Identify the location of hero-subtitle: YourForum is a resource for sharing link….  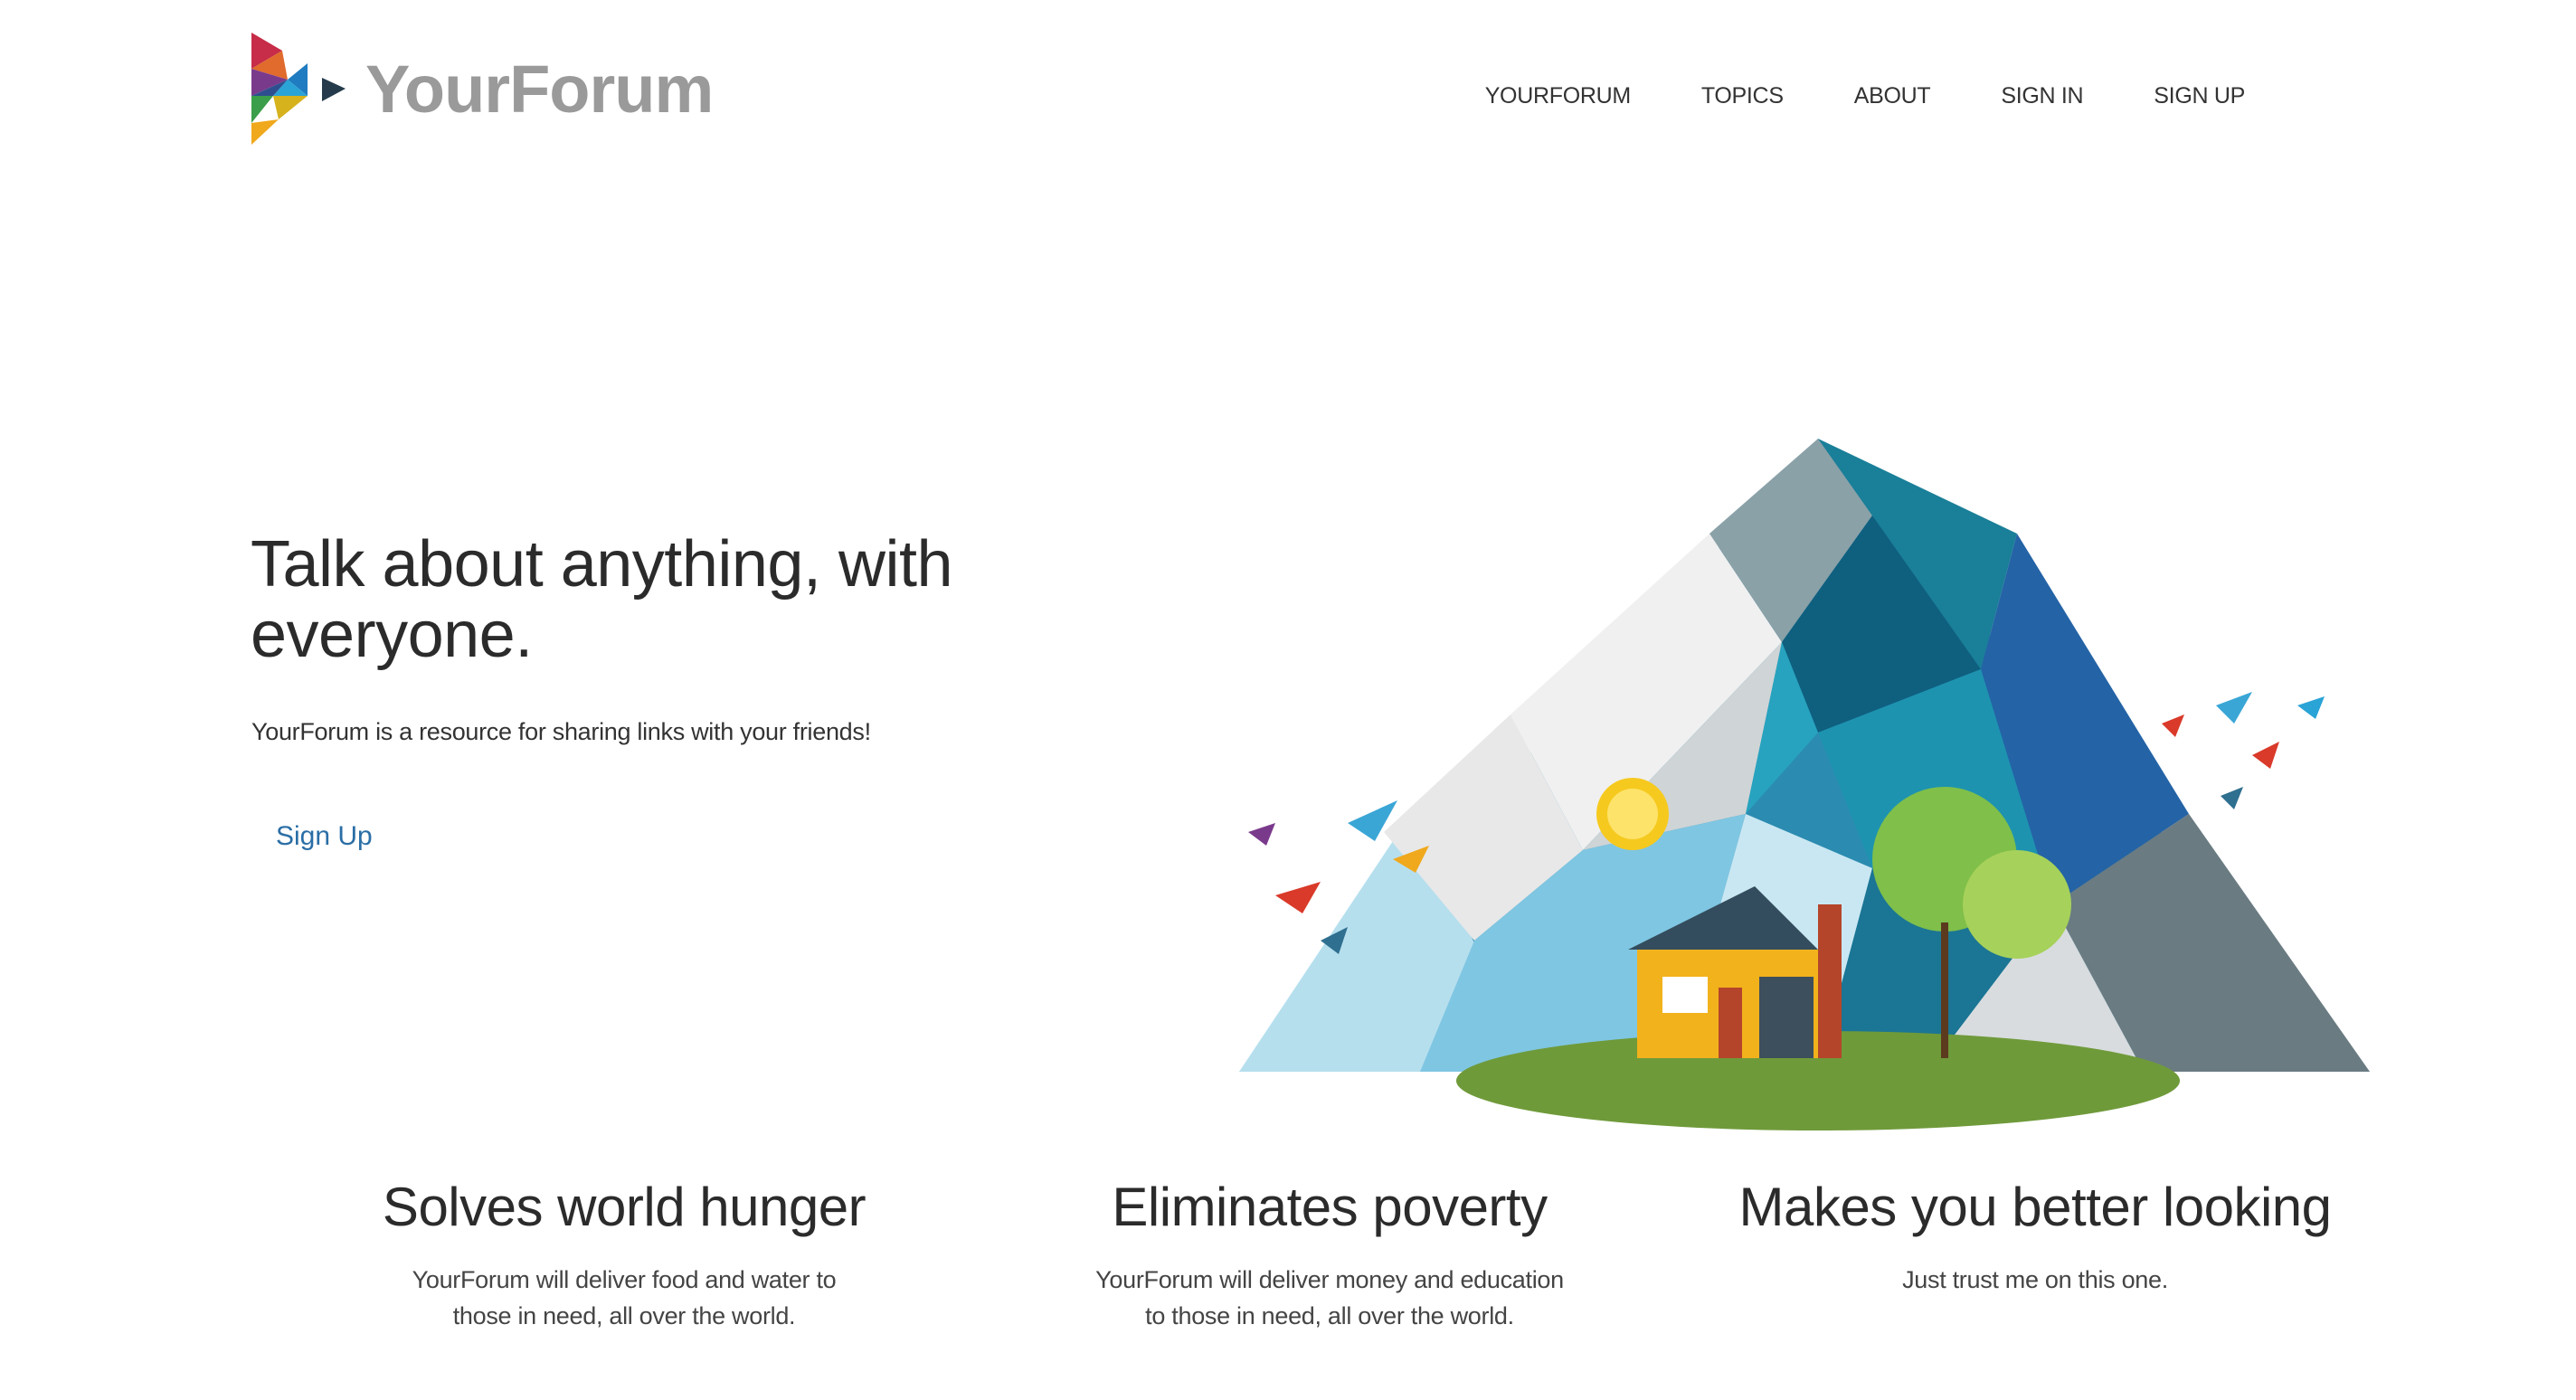
(561, 731).